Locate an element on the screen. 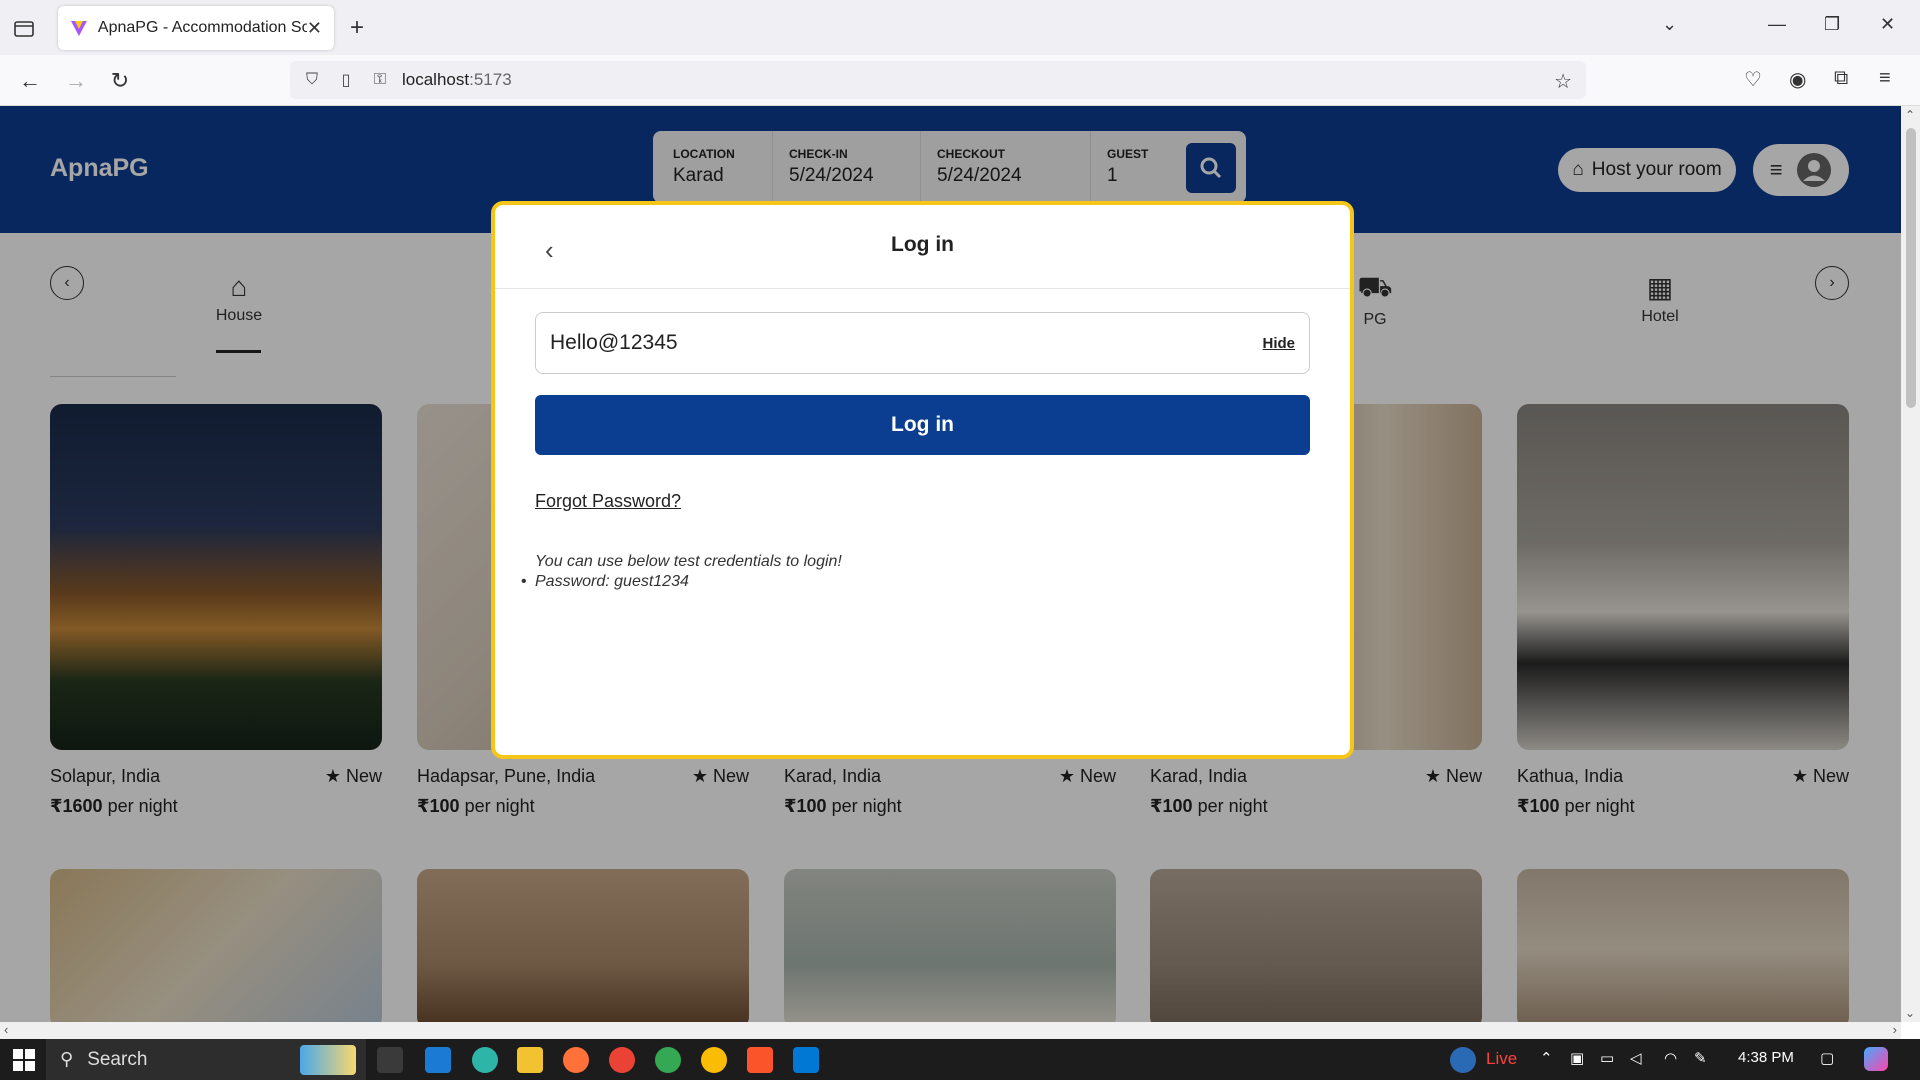 This screenshot has width=1920, height=1080. reload-icon: ↻ is located at coordinates (120, 81).